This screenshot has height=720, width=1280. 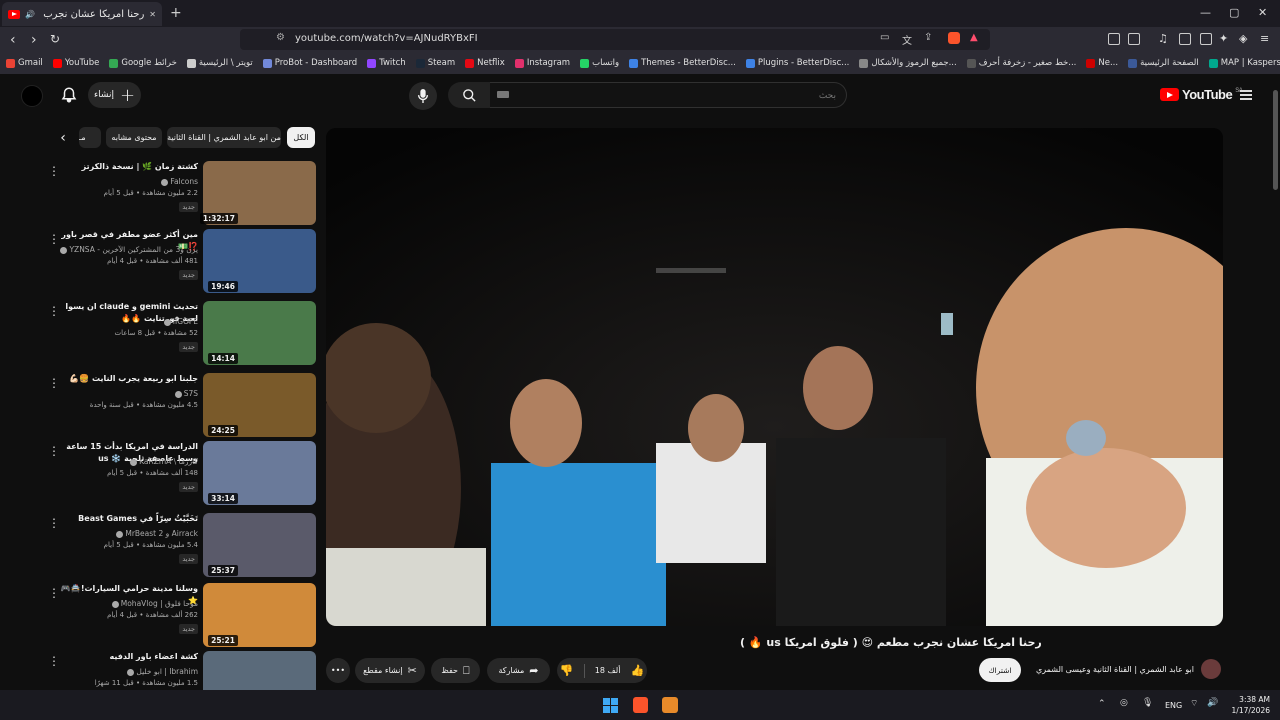 I want to click on more-actions-button: •••, so click(x=338, y=670).